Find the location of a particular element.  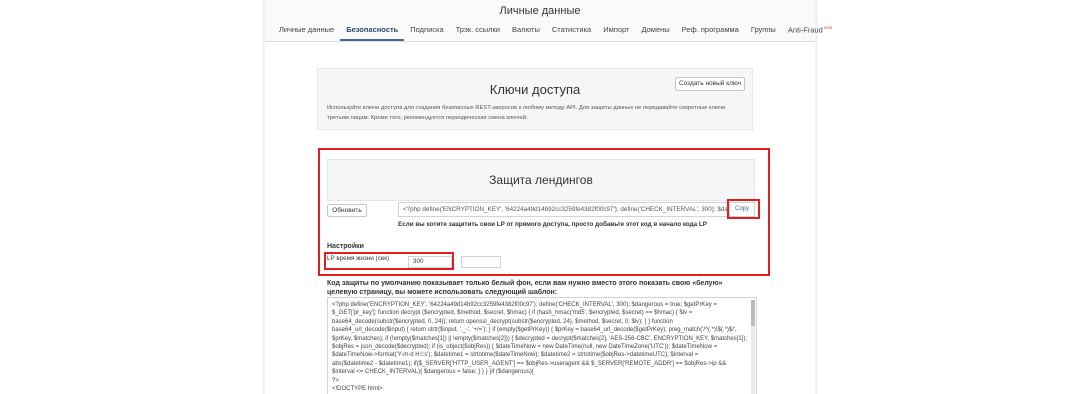

tab-label: Статистика is located at coordinates (571, 29).